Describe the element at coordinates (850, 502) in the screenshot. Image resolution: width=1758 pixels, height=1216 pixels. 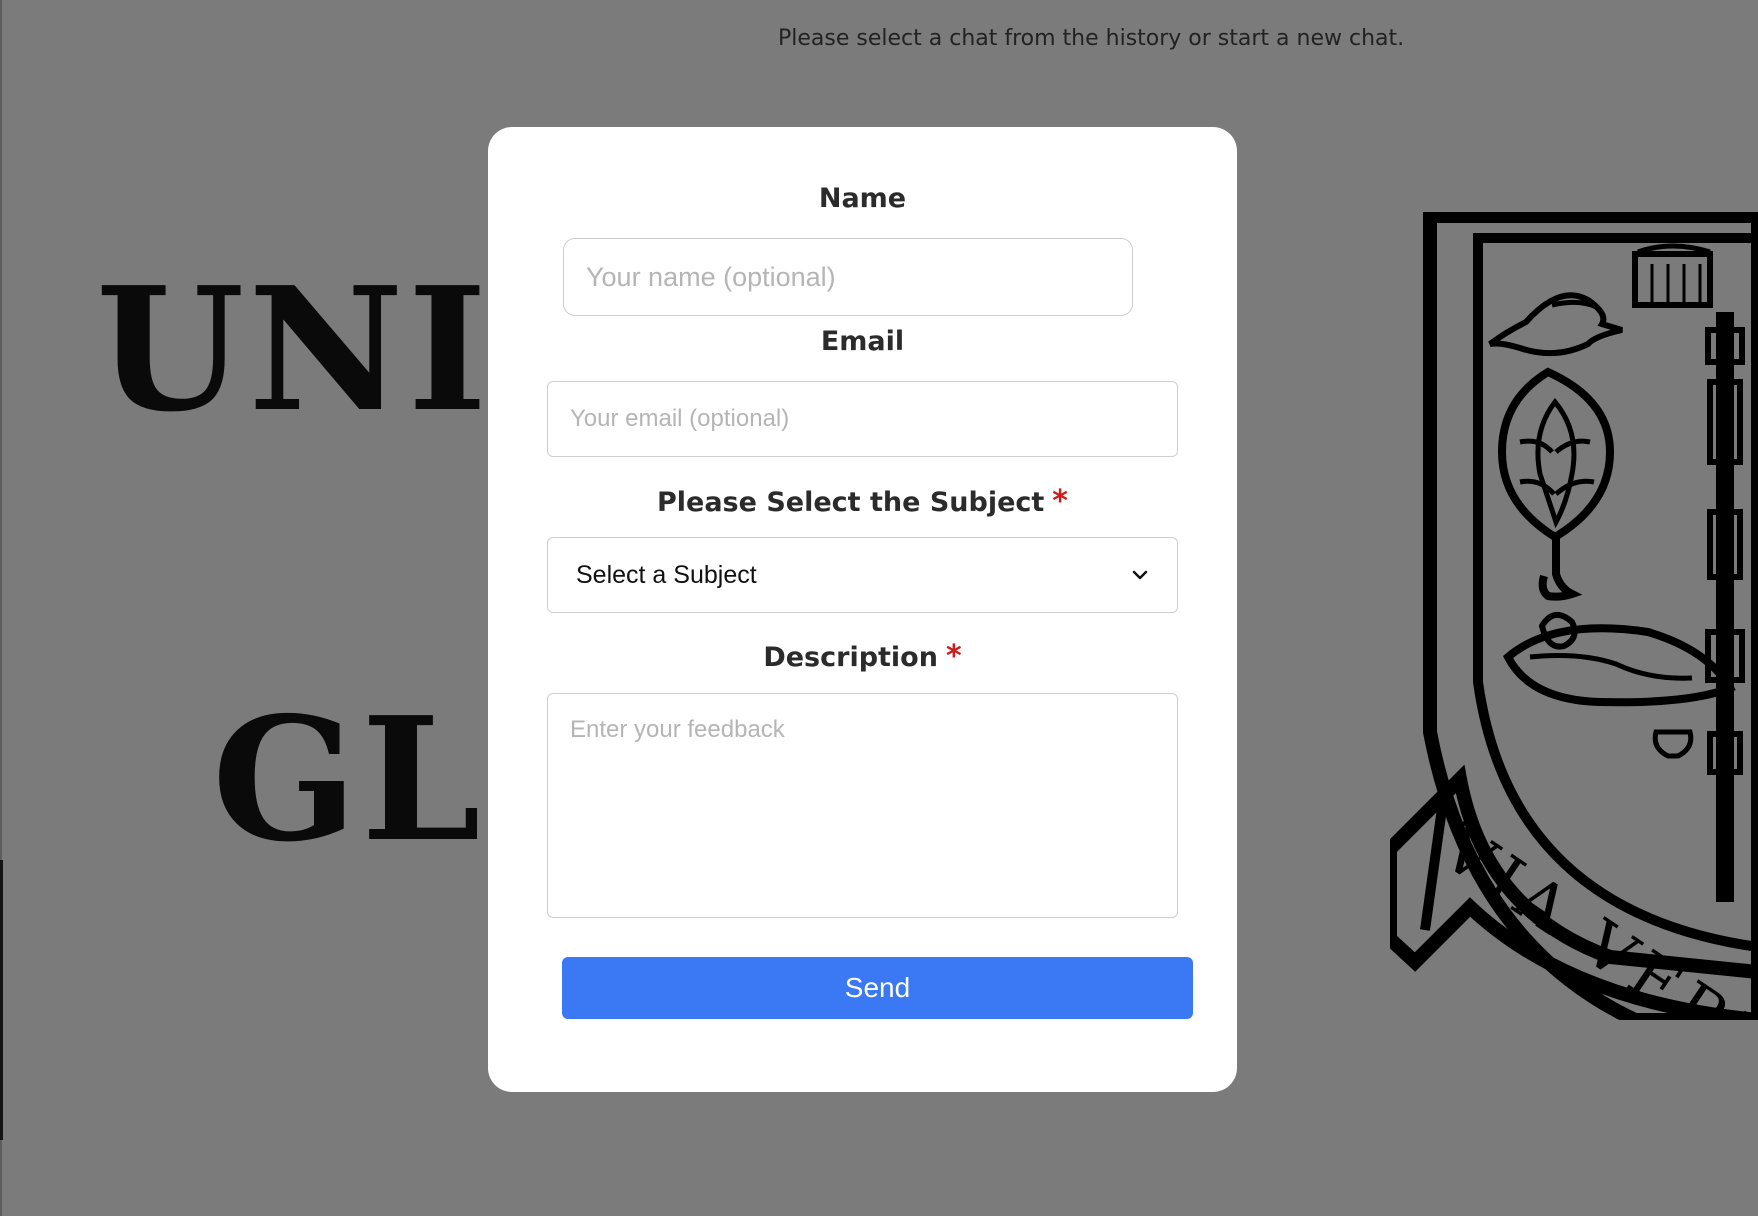
I see `subject-label-text: Please Select the Subject` at that location.